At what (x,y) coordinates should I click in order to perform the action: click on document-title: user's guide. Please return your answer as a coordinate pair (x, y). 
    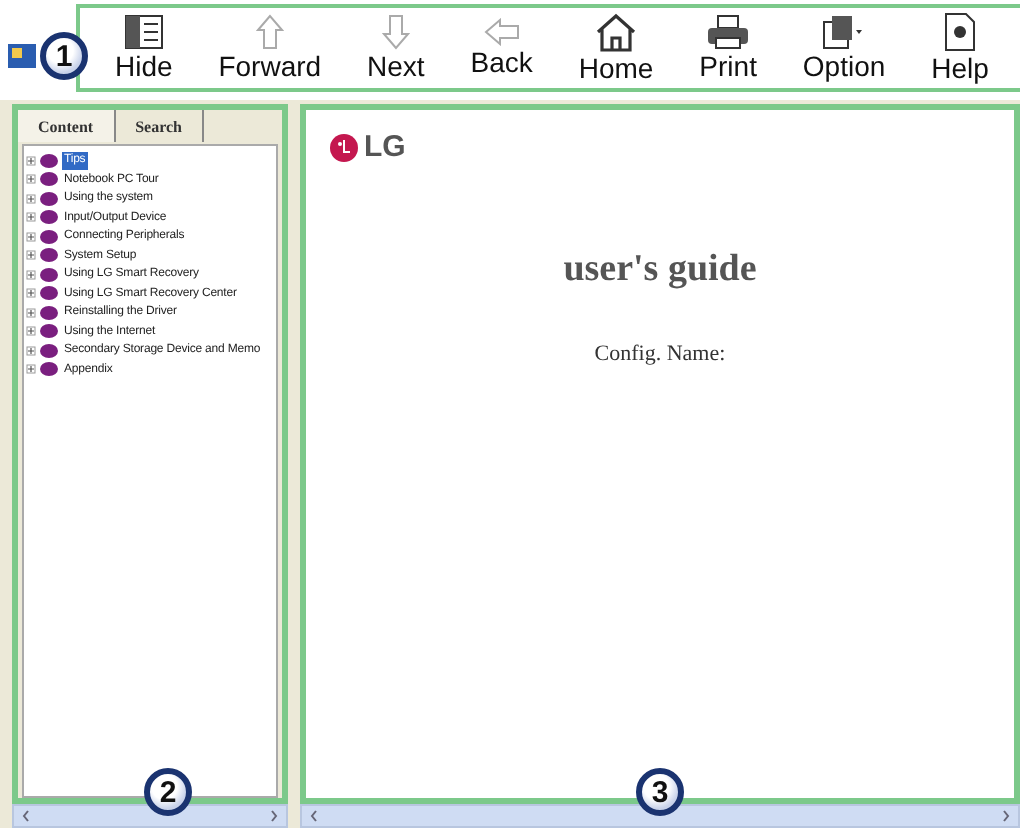
    Looking at the image, I should click on (660, 270).